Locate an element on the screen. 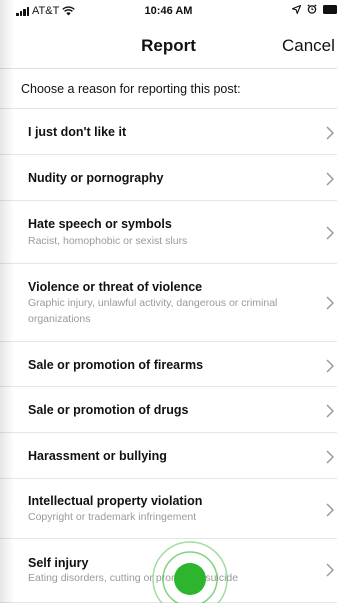 The height and width of the screenshot is (603, 337). reason-firearms: Sale or promotion of firearms is located at coordinates (168, 364).